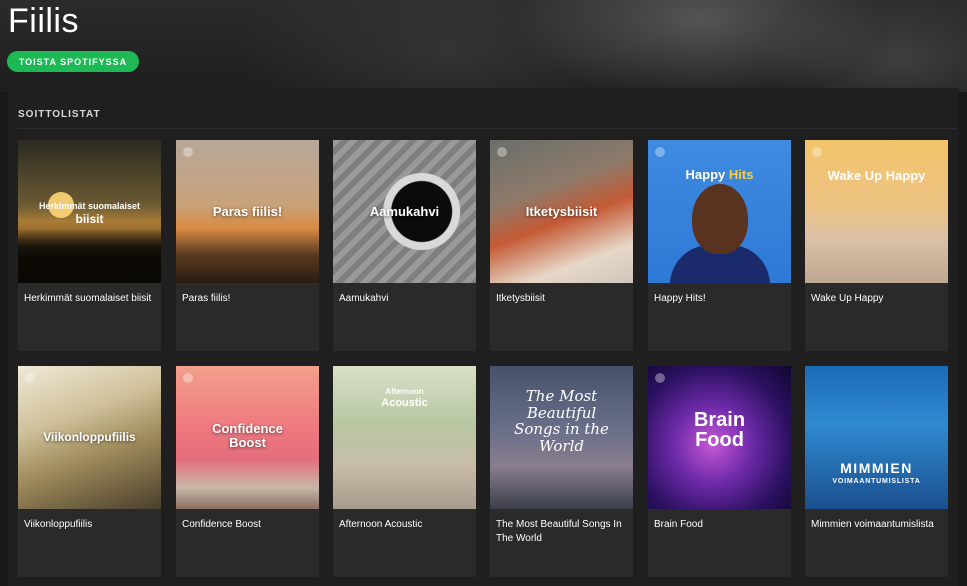 The width and height of the screenshot is (967, 586). What do you see at coordinates (89, 219) in the screenshot?
I see `cover-title-line2: biisit` at bounding box center [89, 219].